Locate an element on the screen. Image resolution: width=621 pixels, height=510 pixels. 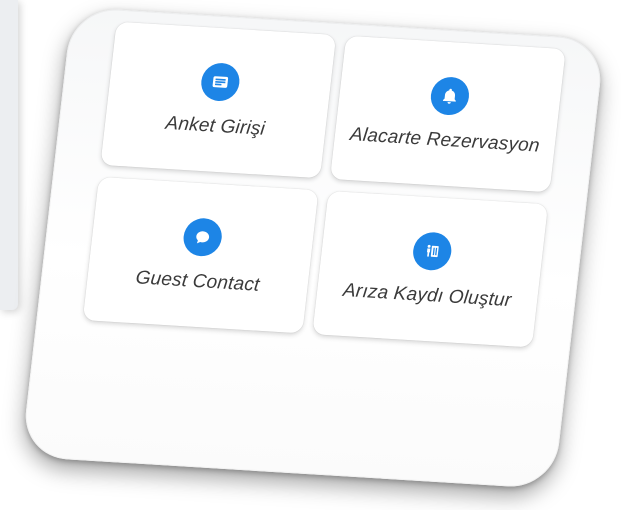
chat-bubble-icon is located at coordinates (202, 236).